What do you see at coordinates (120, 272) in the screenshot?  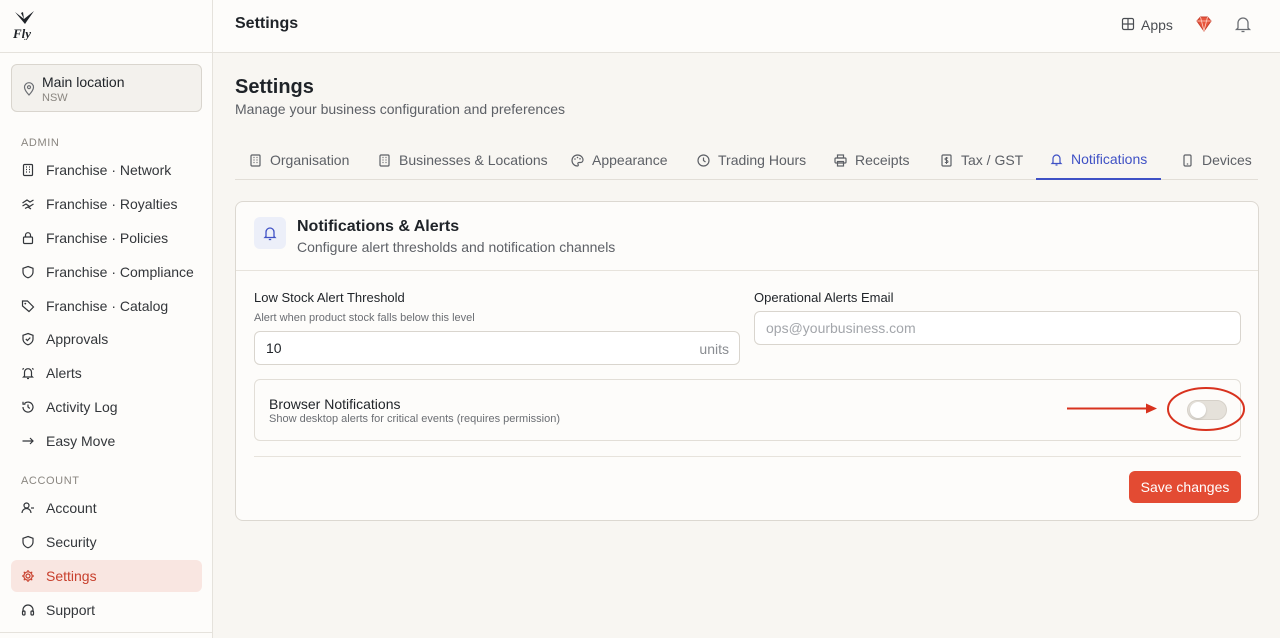 I see `sidebar-item-label: Franchise · Compliance` at bounding box center [120, 272].